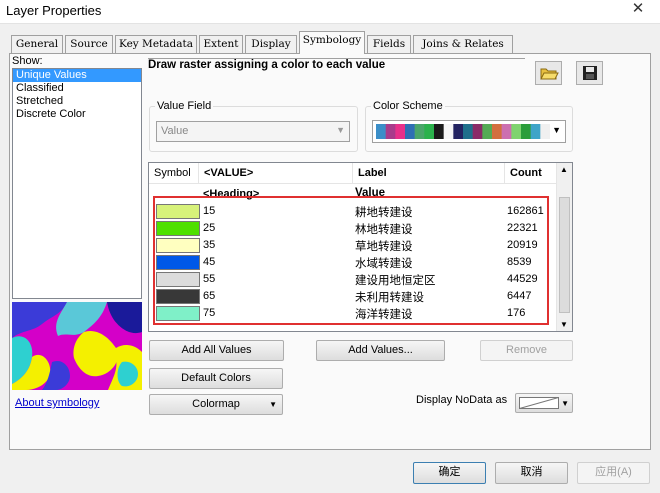 The image size is (660, 493). I want to click on column-header-label: Label, so click(429, 173).